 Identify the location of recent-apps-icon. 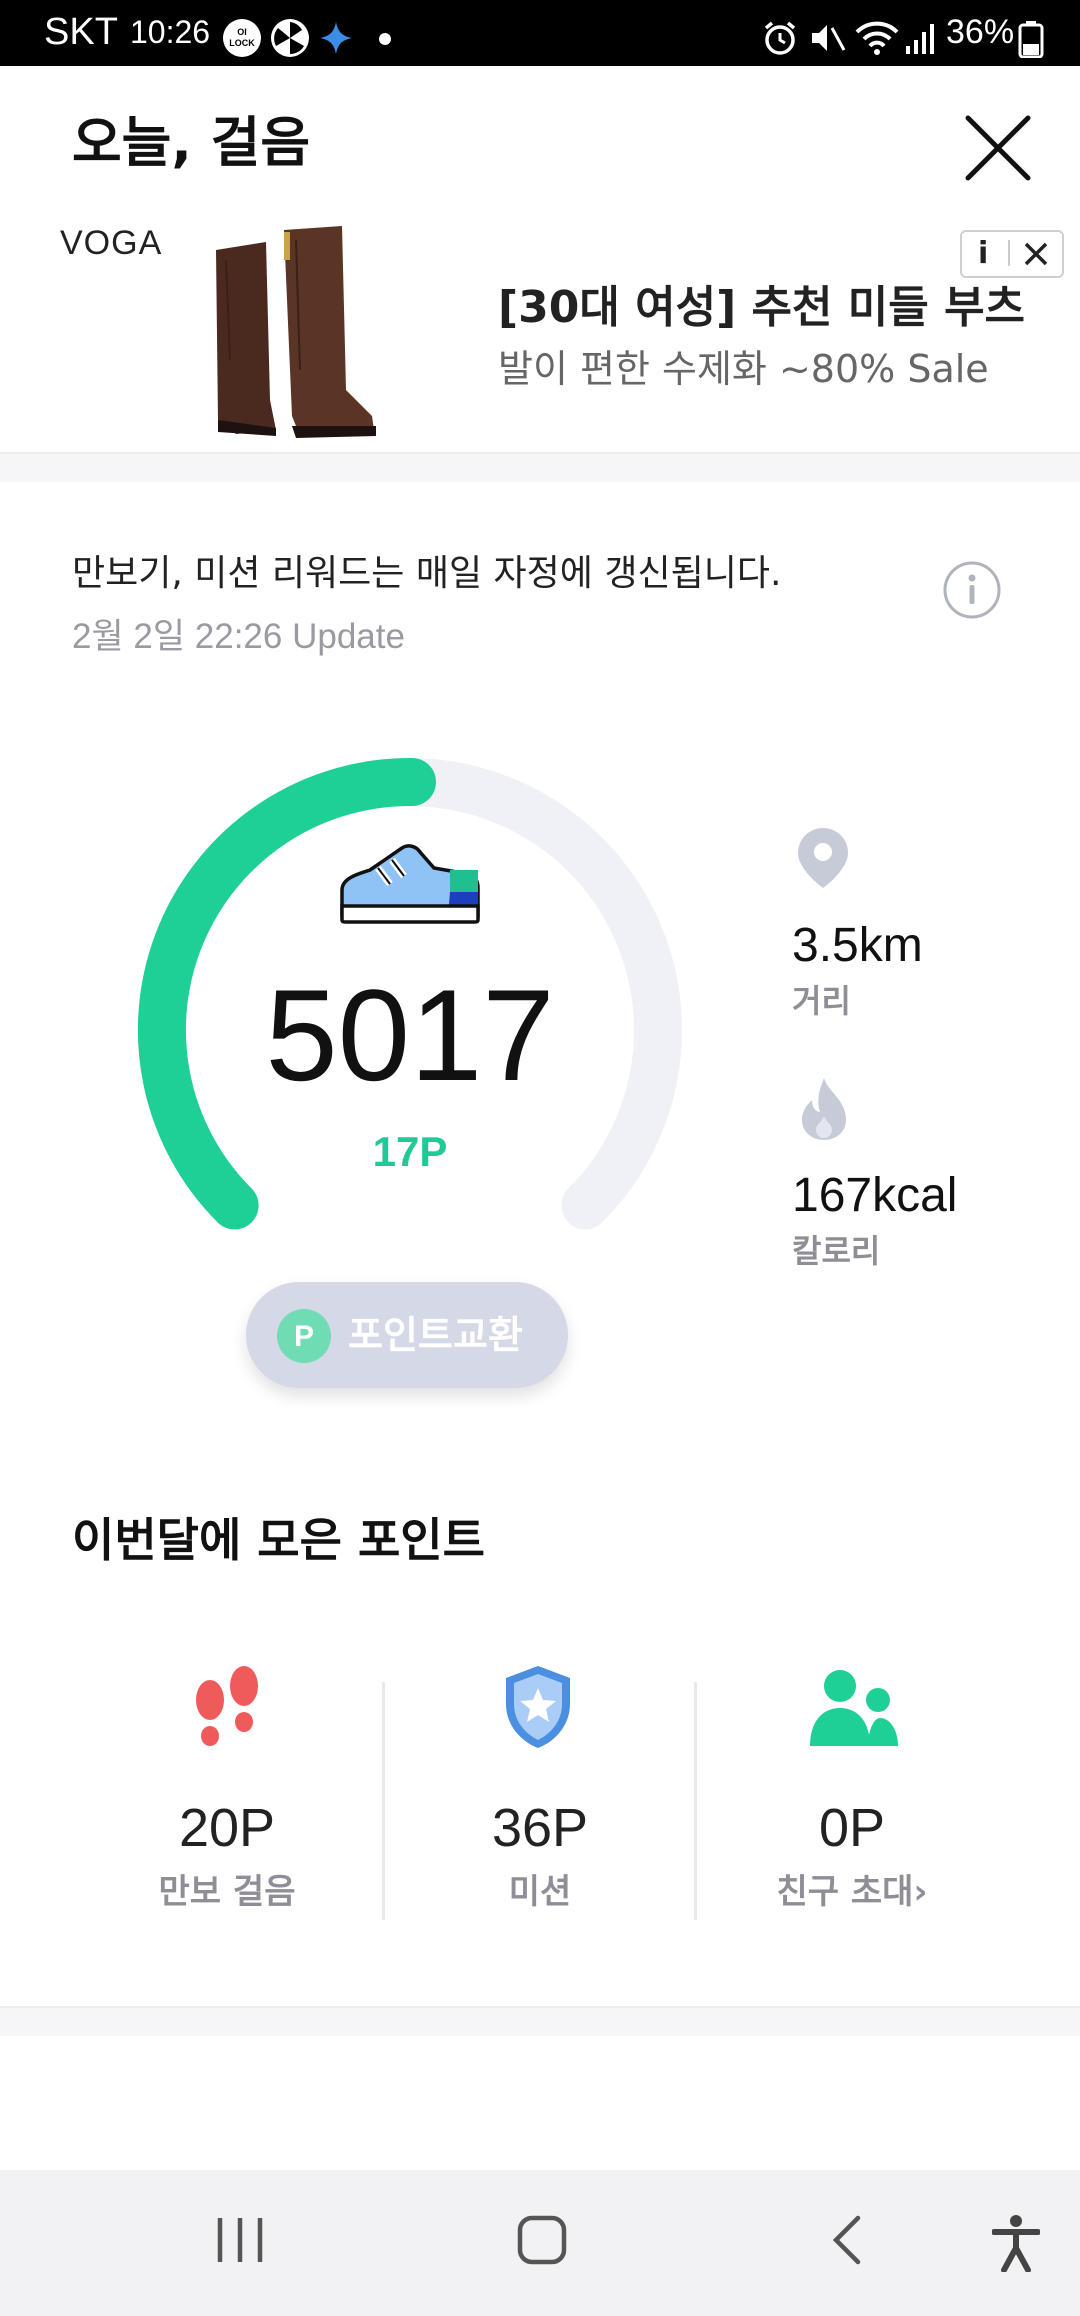
(240, 2240).